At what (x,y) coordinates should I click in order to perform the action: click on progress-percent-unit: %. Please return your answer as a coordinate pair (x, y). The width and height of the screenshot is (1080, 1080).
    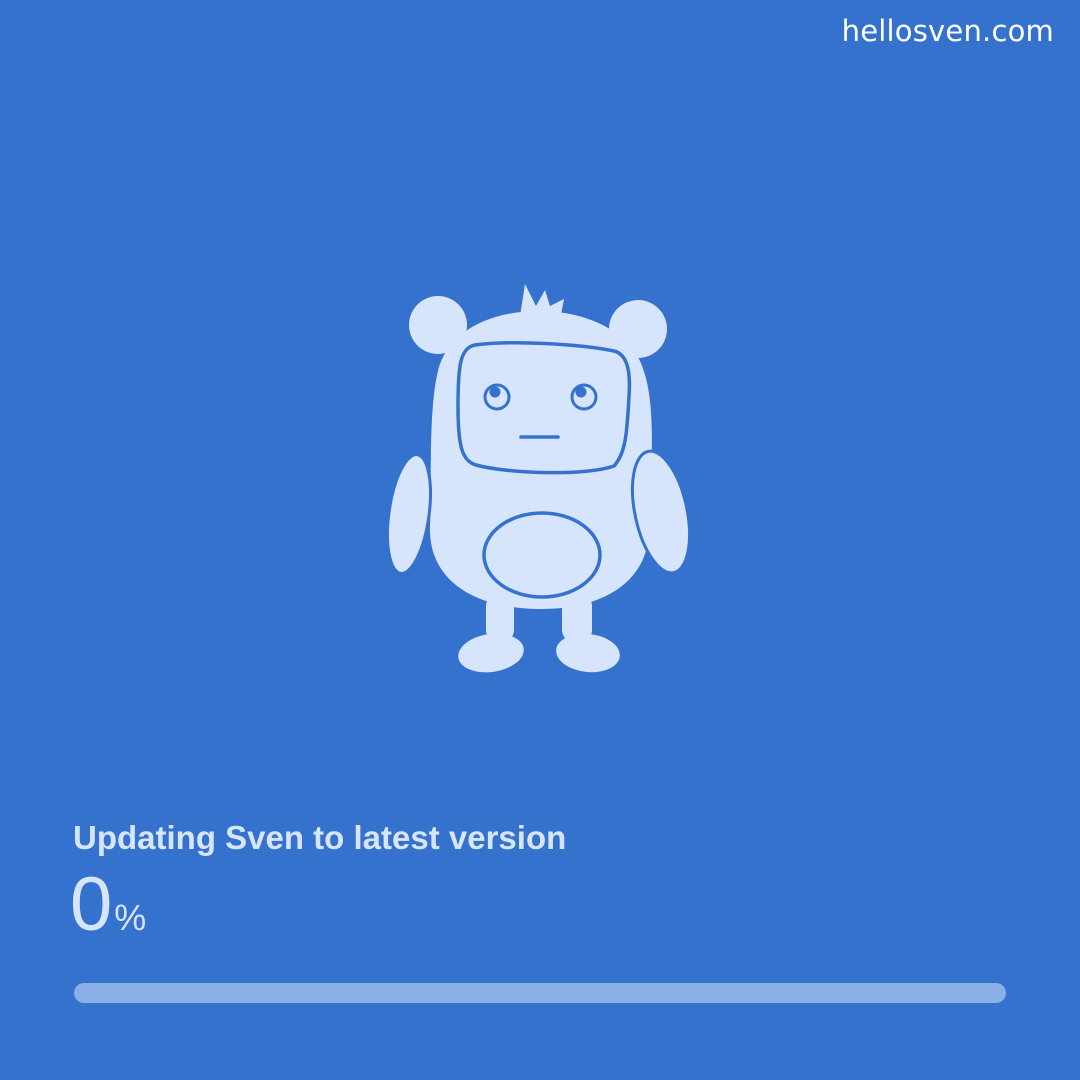
    Looking at the image, I should click on (130, 917).